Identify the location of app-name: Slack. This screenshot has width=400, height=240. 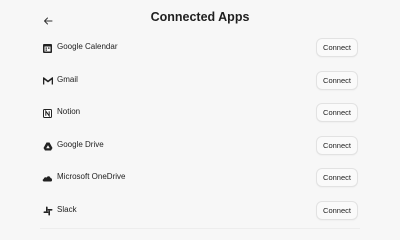
(67, 209).